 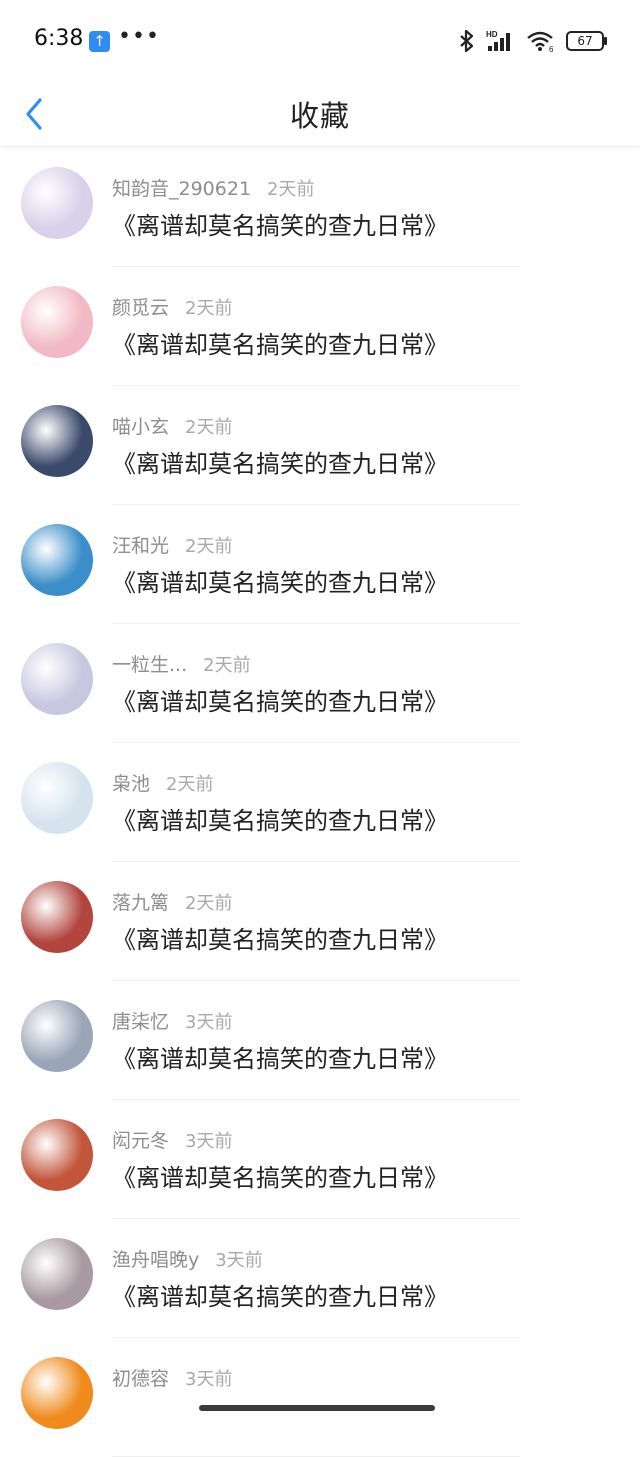 What do you see at coordinates (140, 308) in the screenshot?
I see `user-name: 颜觅云` at bounding box center [140, 308].